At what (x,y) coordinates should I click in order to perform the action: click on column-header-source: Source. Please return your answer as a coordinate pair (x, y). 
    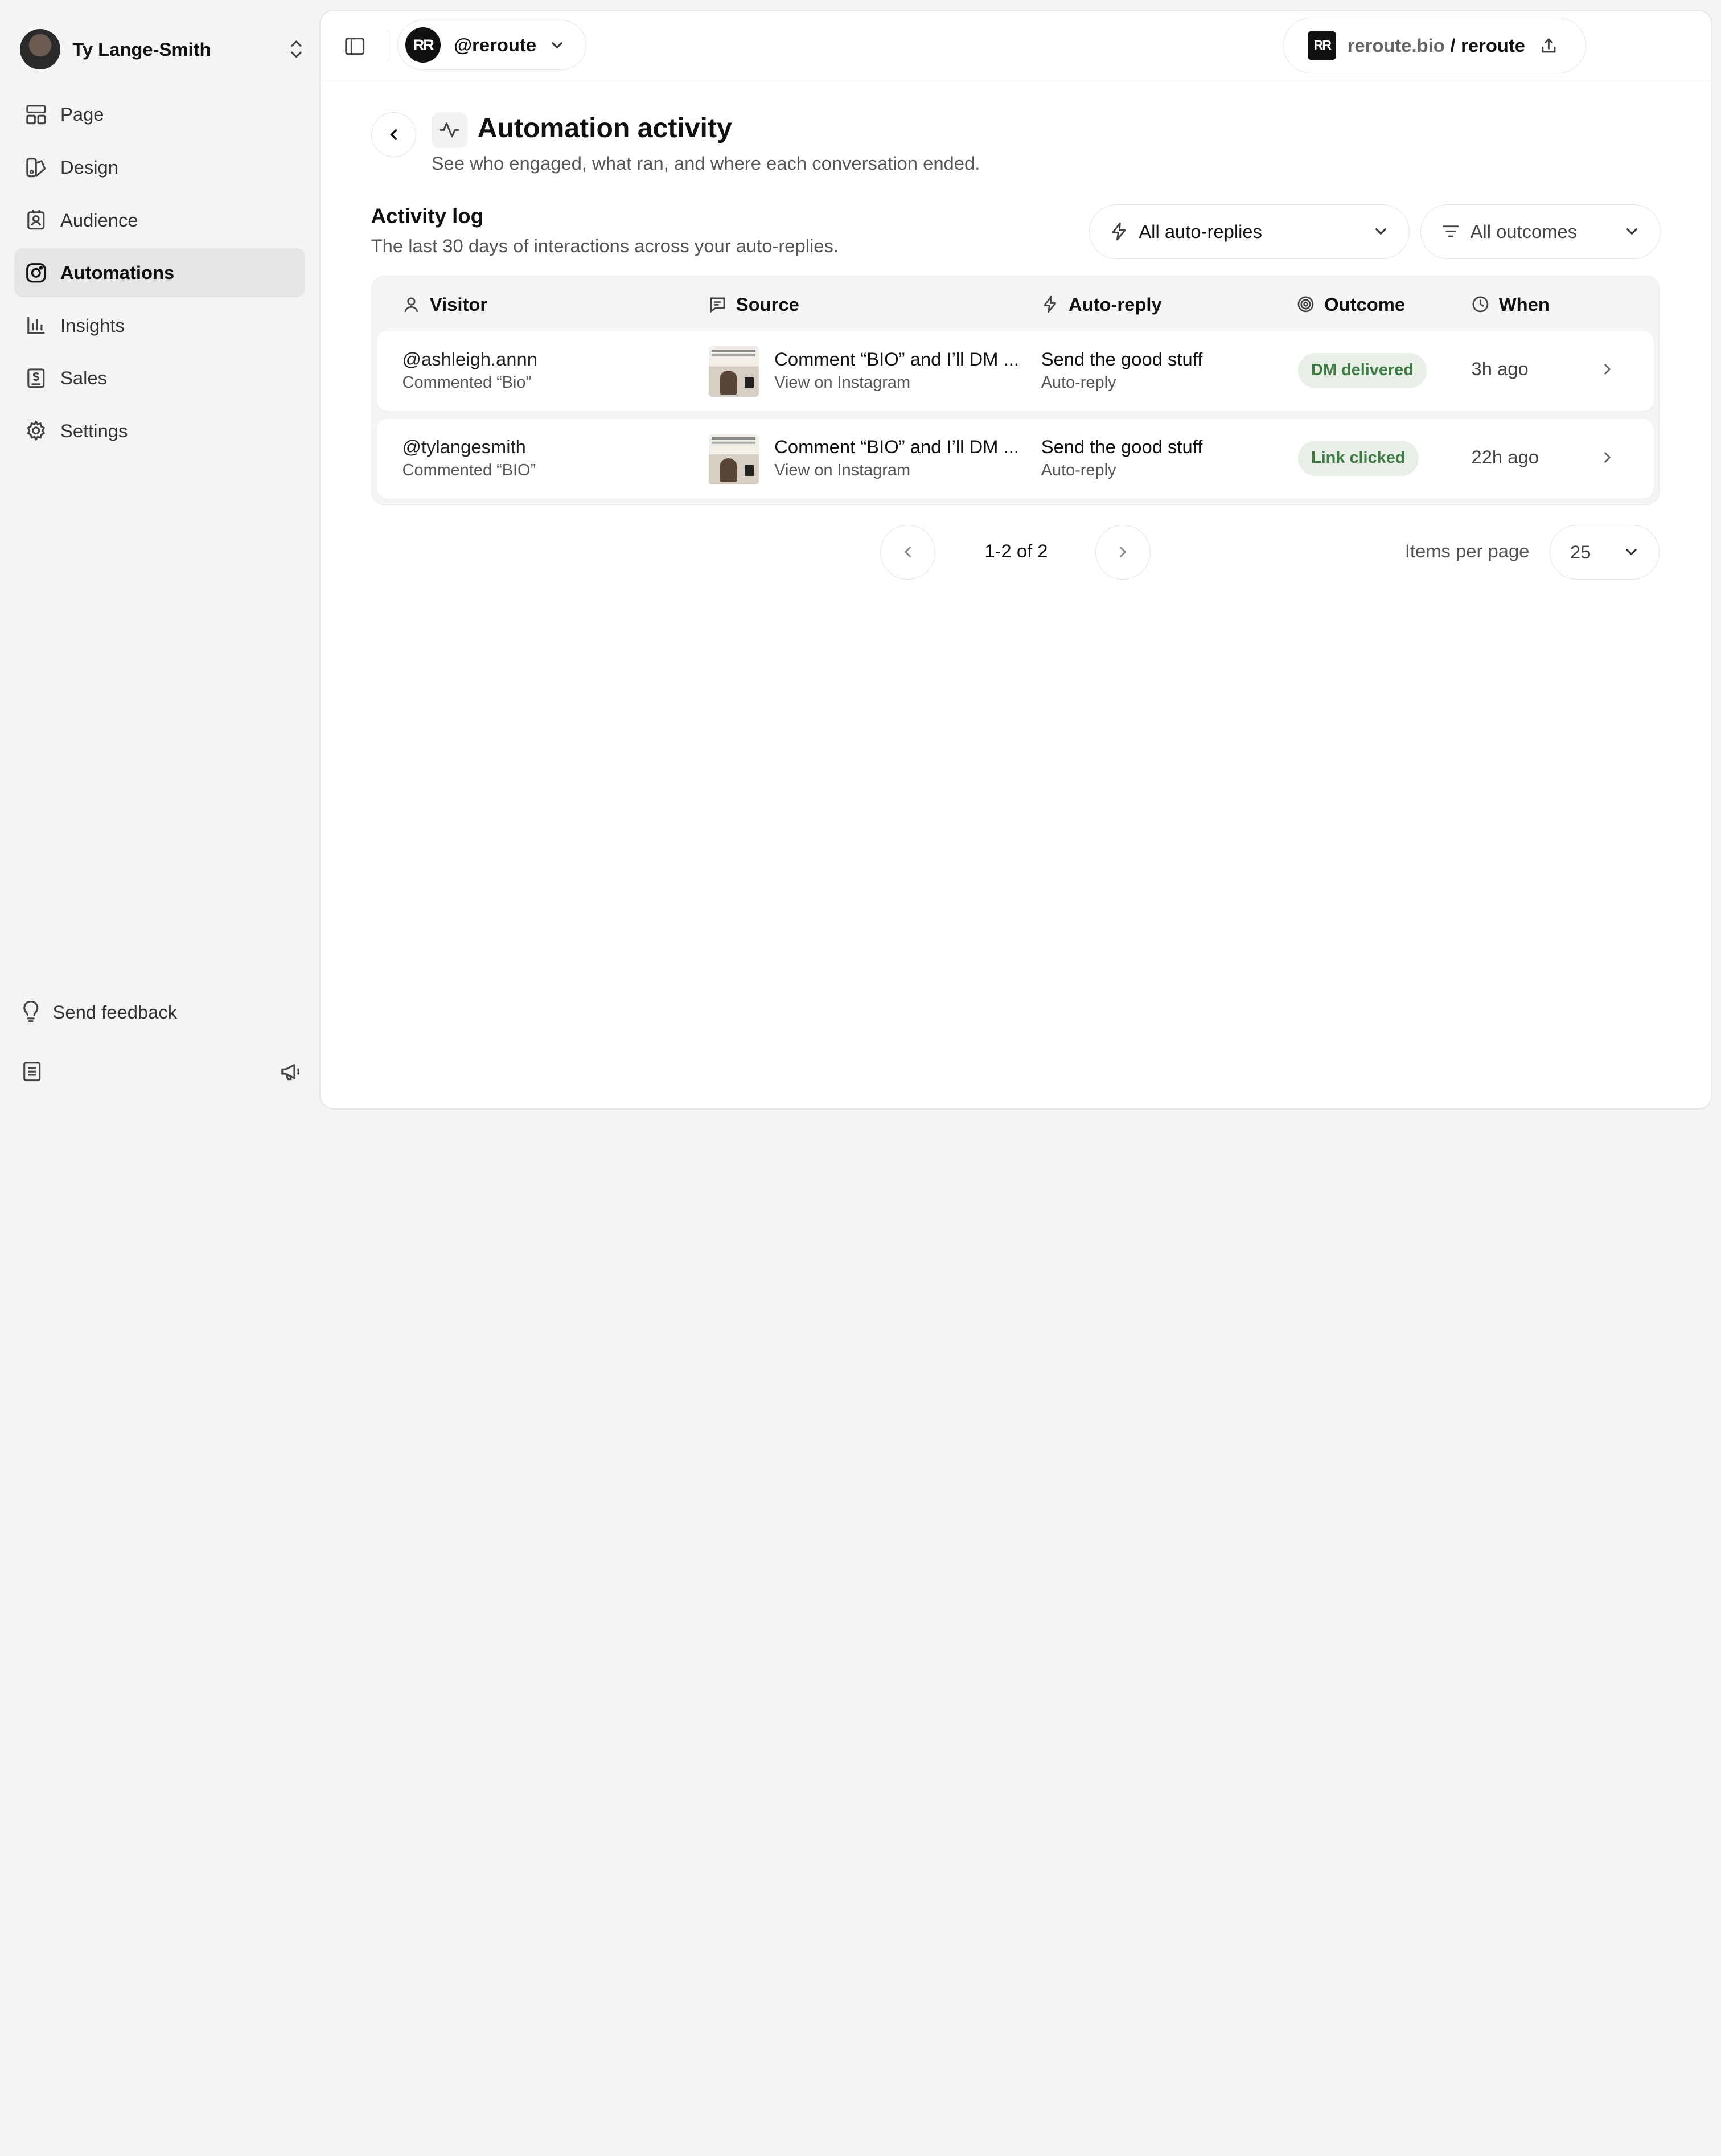
    Looking at the image, I should click on (754, 304).